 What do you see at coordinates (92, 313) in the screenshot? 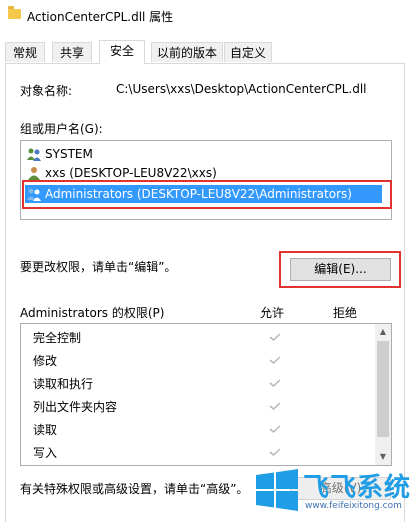
I see `permissions-label: Administrators 的权限(P)` at bounding box center [92, 313].